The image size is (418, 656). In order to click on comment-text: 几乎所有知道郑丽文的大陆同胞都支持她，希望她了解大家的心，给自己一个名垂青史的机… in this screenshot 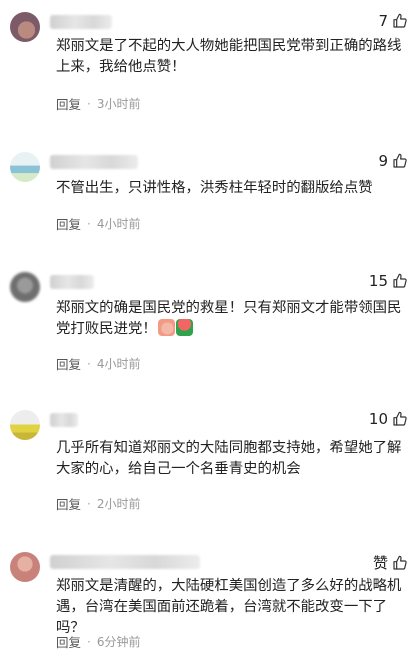, I will do `click(229, 458)`.